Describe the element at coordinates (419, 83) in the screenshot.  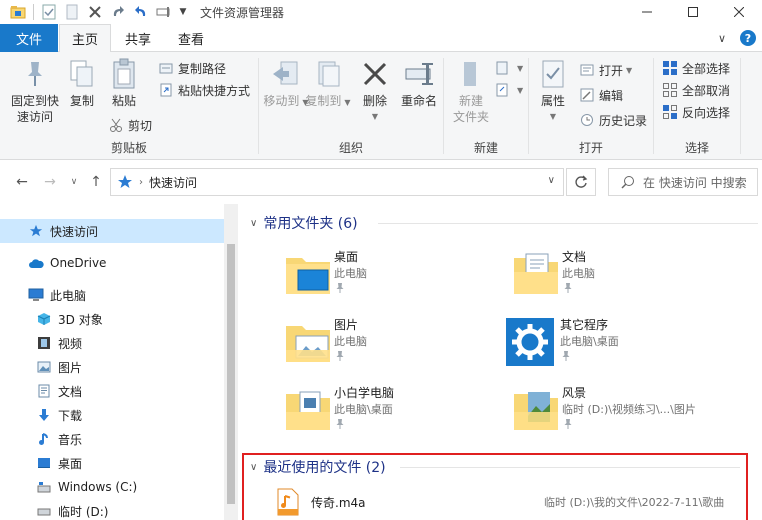
I see `rename-button: 重命名` at that location.